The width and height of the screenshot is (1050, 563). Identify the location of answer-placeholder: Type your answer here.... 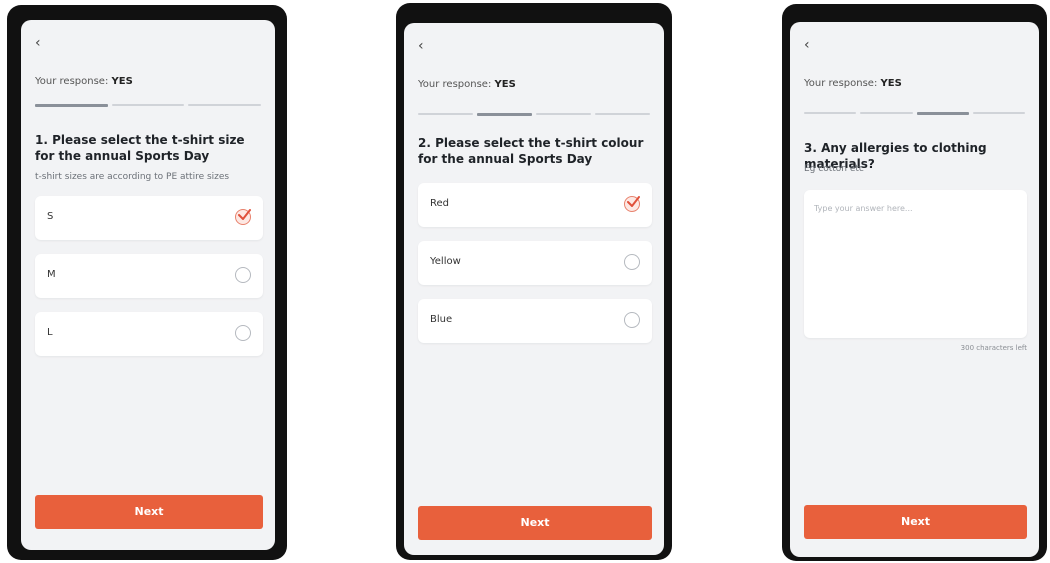
(863, 208).